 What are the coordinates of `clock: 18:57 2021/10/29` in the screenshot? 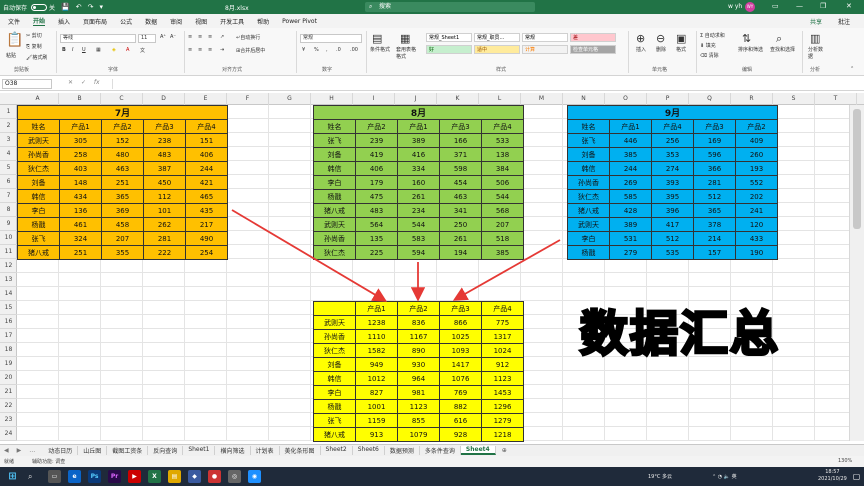 It's located at (832, 476).